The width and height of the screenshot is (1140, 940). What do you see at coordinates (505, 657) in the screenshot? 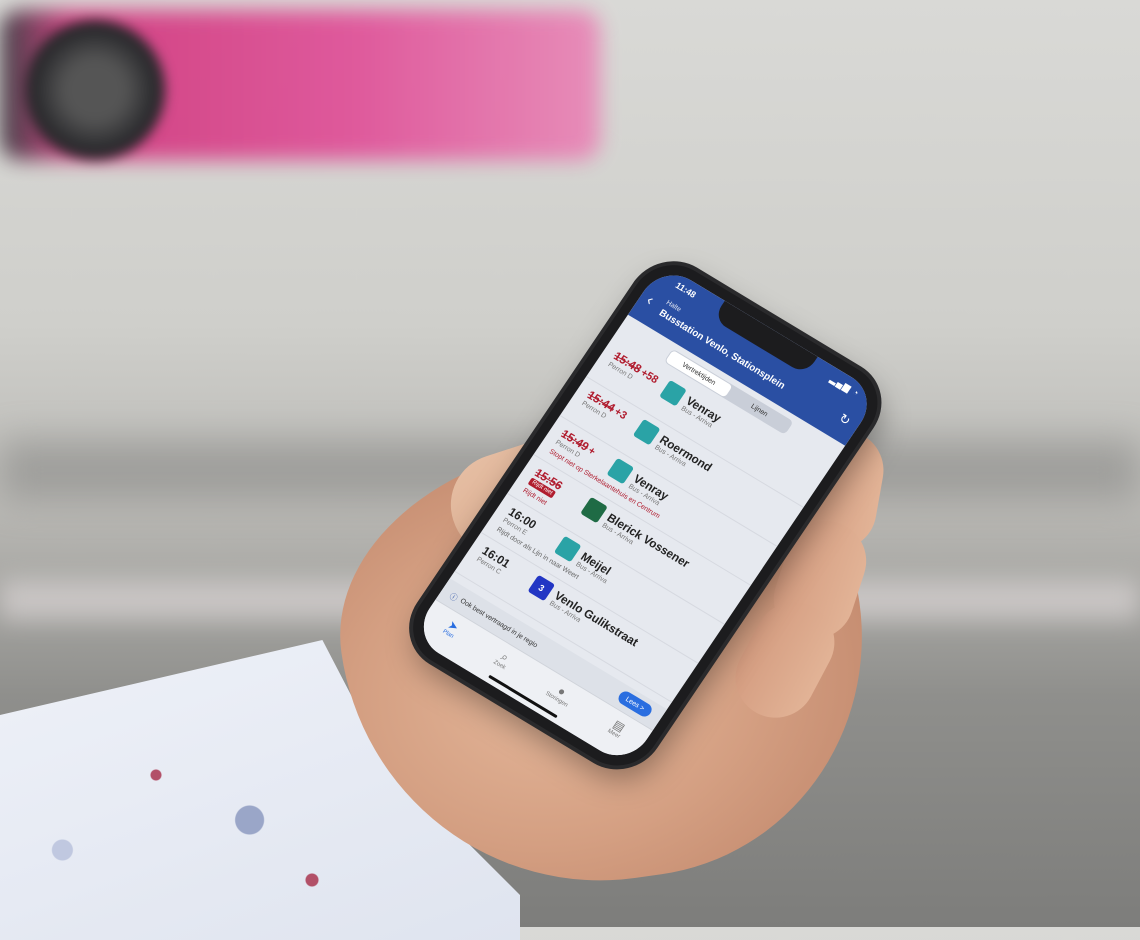
I see `tab-search: ⌕ Zoek` at bounding box center [505, 657].